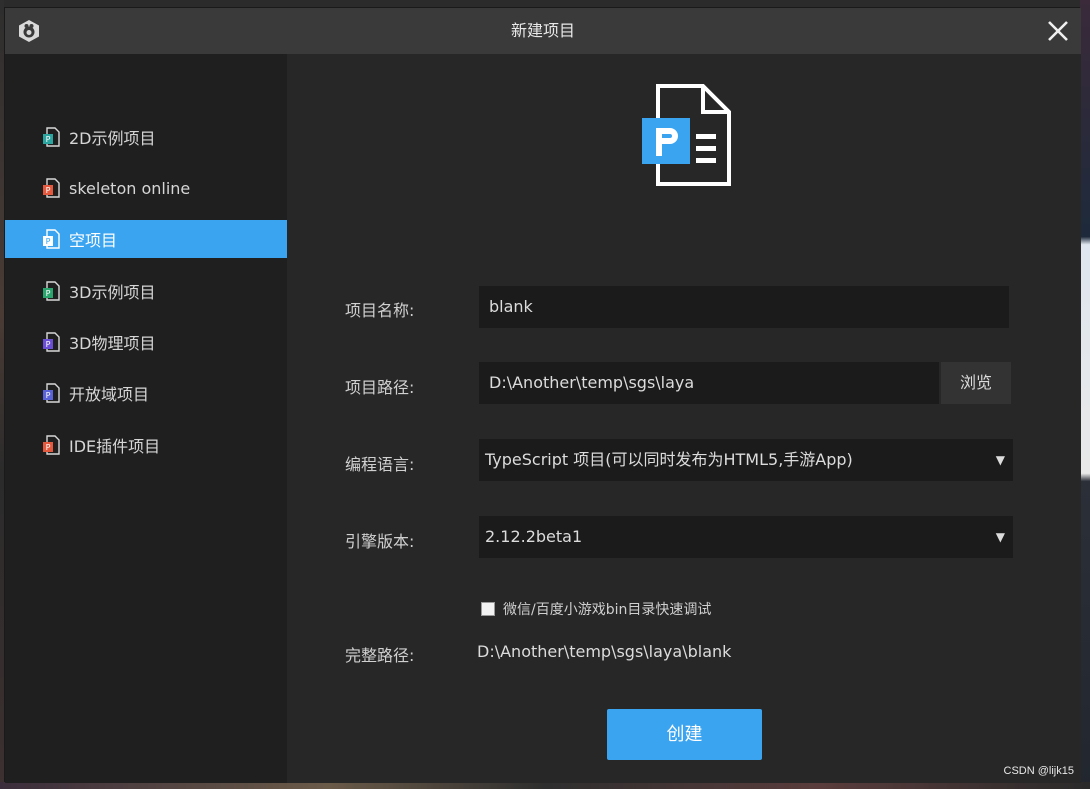 This screenshot has height=789, width=1090. Describe the element at coordinates (112, 138) in the screenshot. I see `sidebar-item-label: 2D示例项目` at that location.